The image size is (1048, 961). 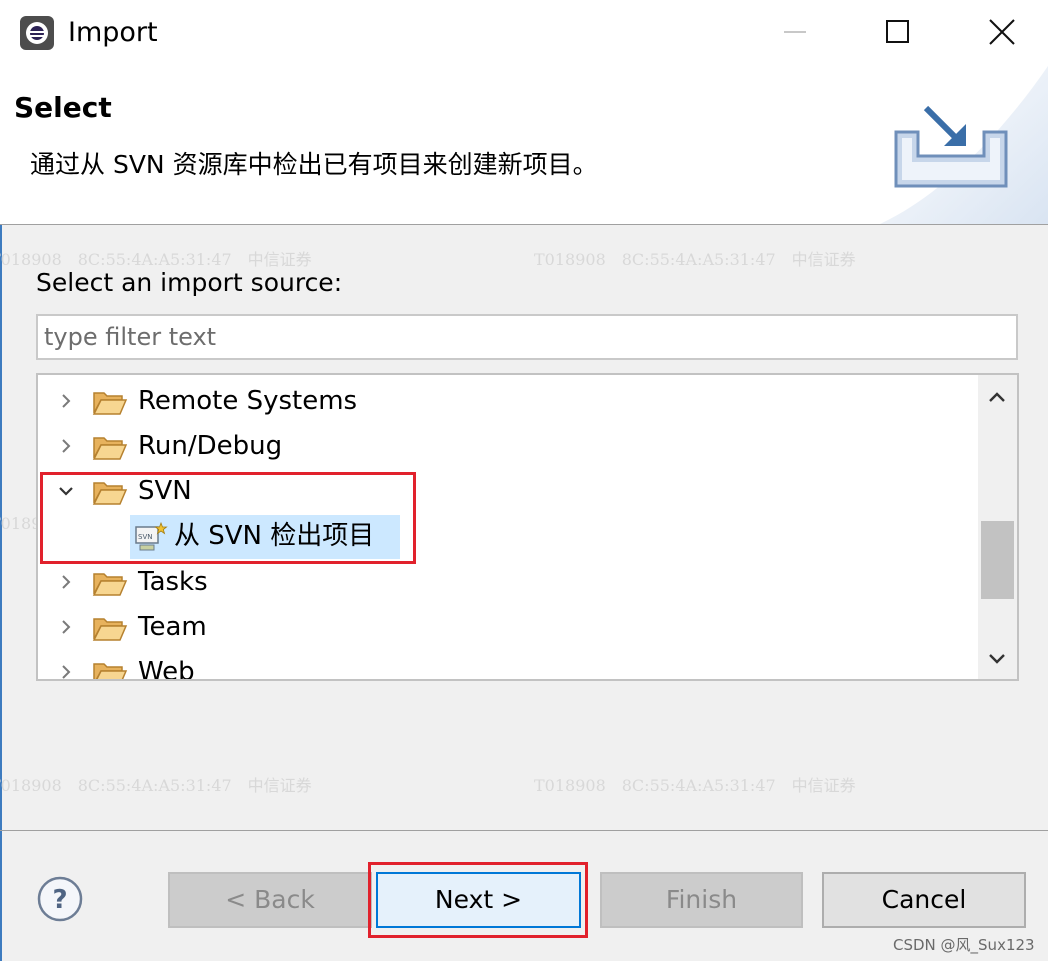 I want to click on import-wizard-icon, so click(x=964, y=145).